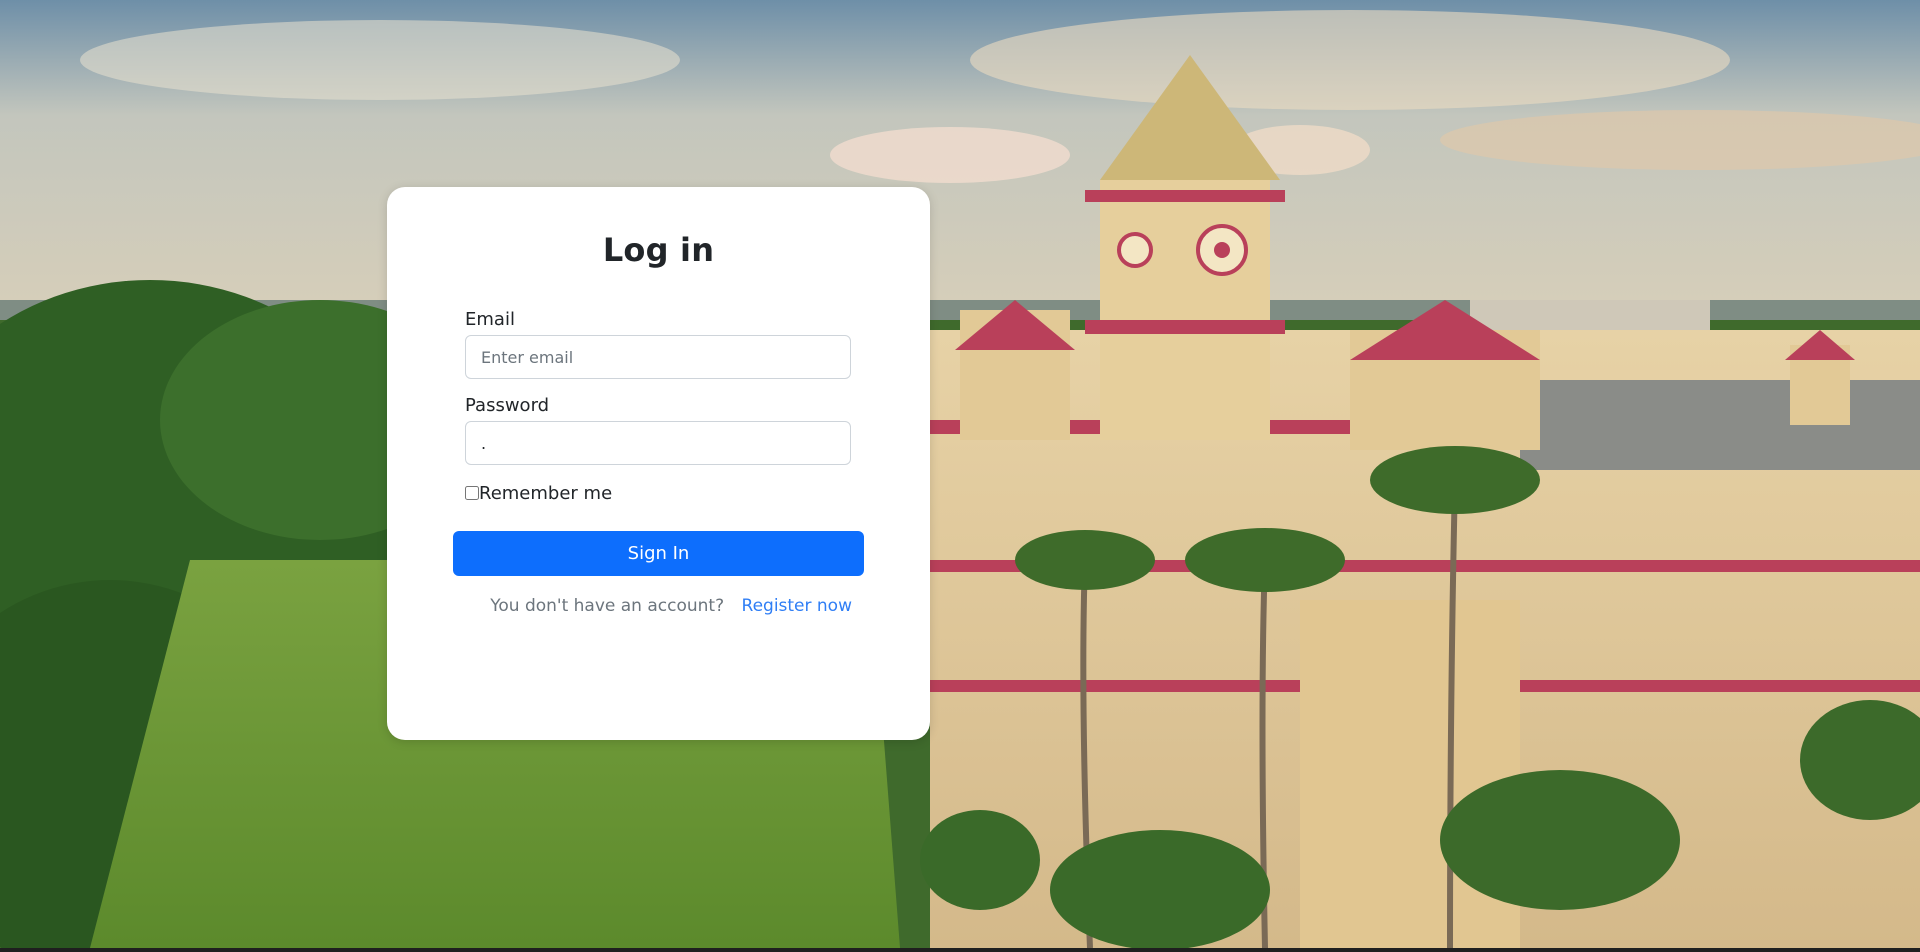 This screenshot has height=952, width=1920. I want to click on password-field, so click(658, 443).